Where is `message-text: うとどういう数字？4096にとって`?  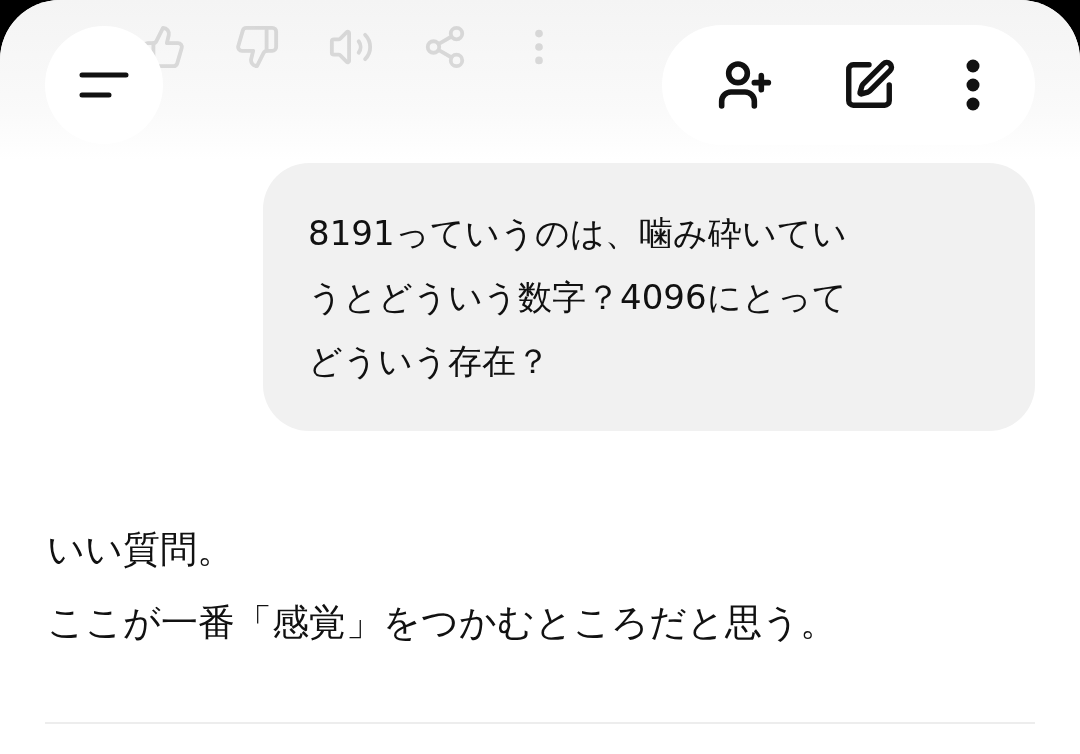 message-text: うとどういう数字？4096にとって is located at coordinates (578, 297).